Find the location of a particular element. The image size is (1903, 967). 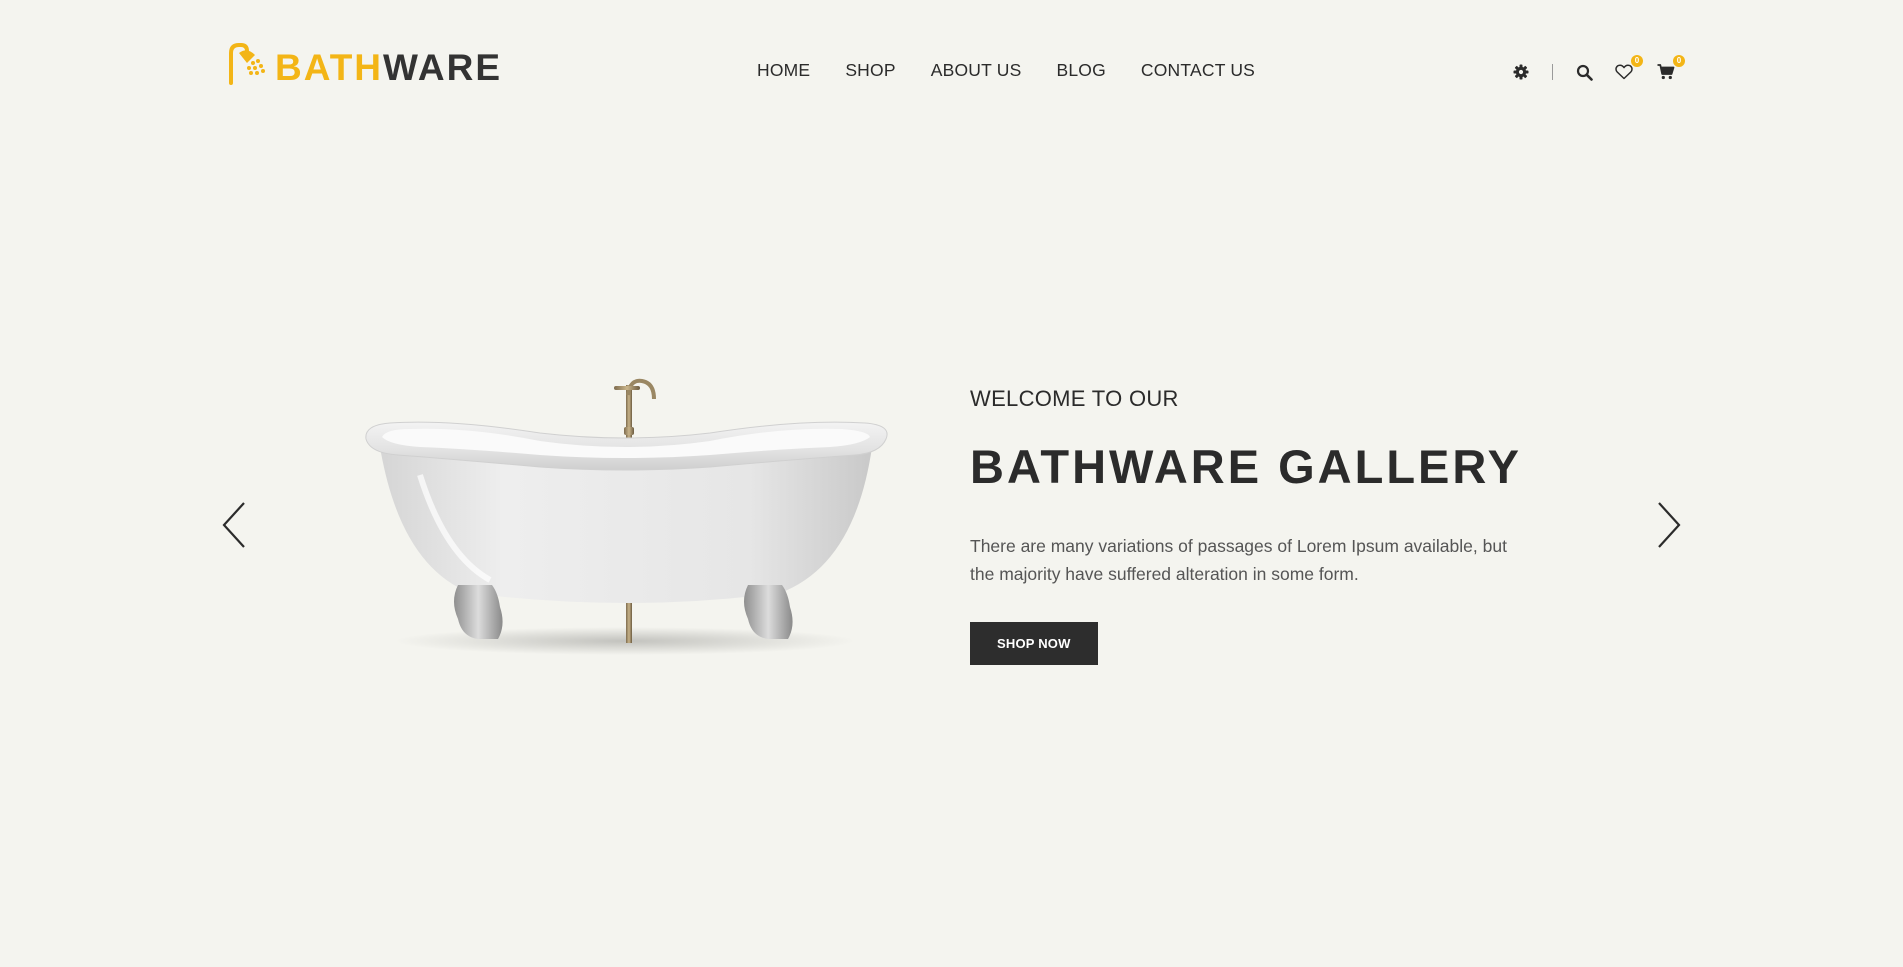

cart-icon is located at coordinates (1666, 72).